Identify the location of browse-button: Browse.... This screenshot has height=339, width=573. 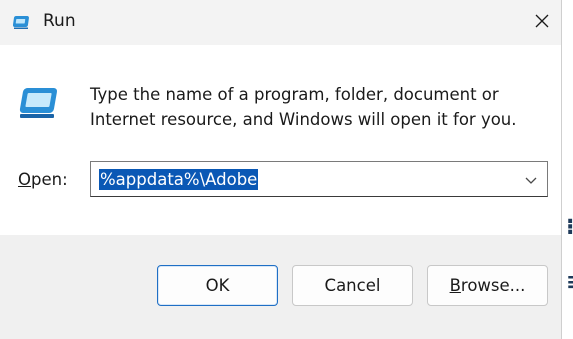
(487, 285).